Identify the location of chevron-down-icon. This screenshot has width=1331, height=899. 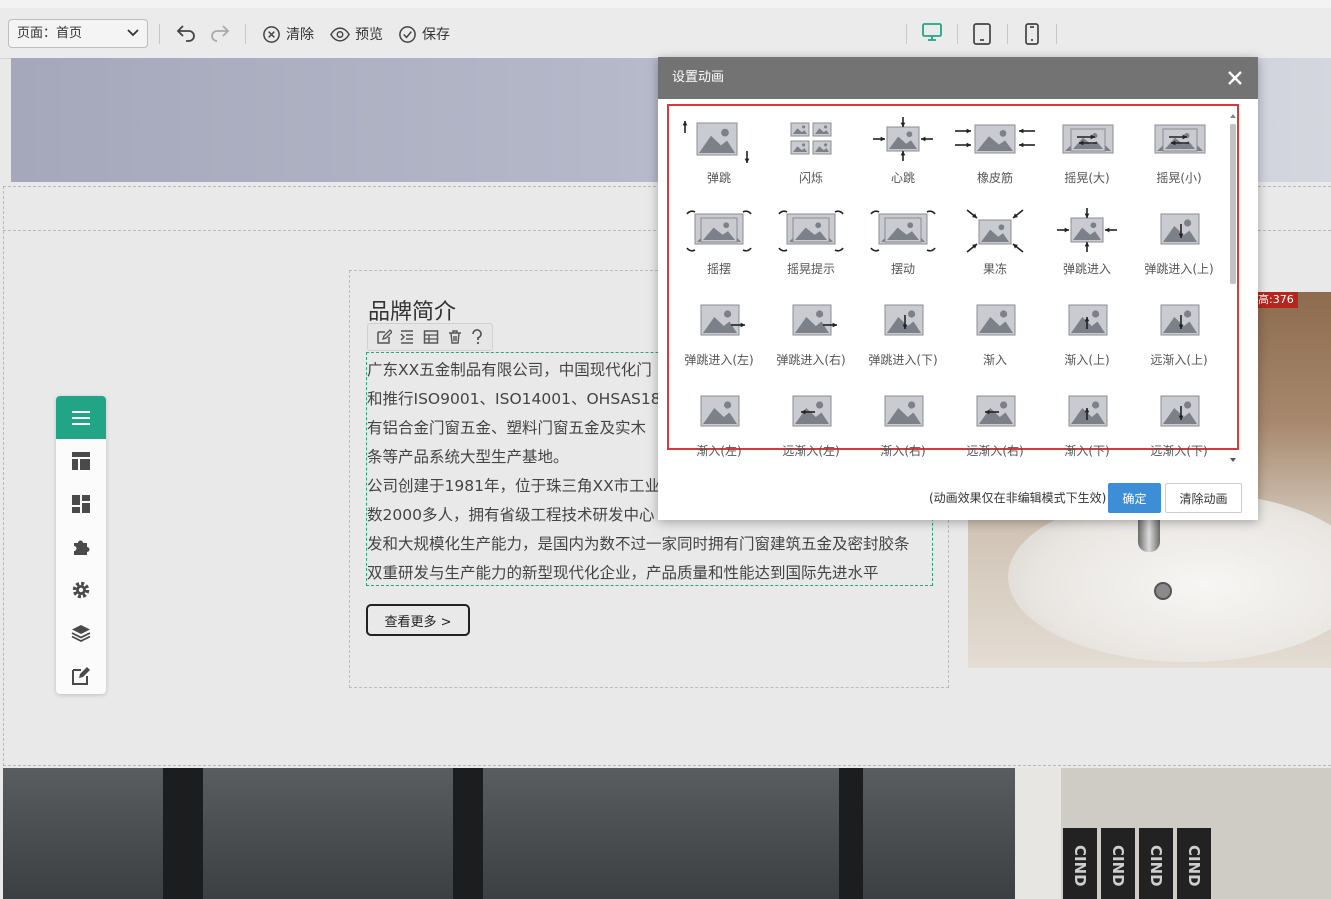
(133, 33).